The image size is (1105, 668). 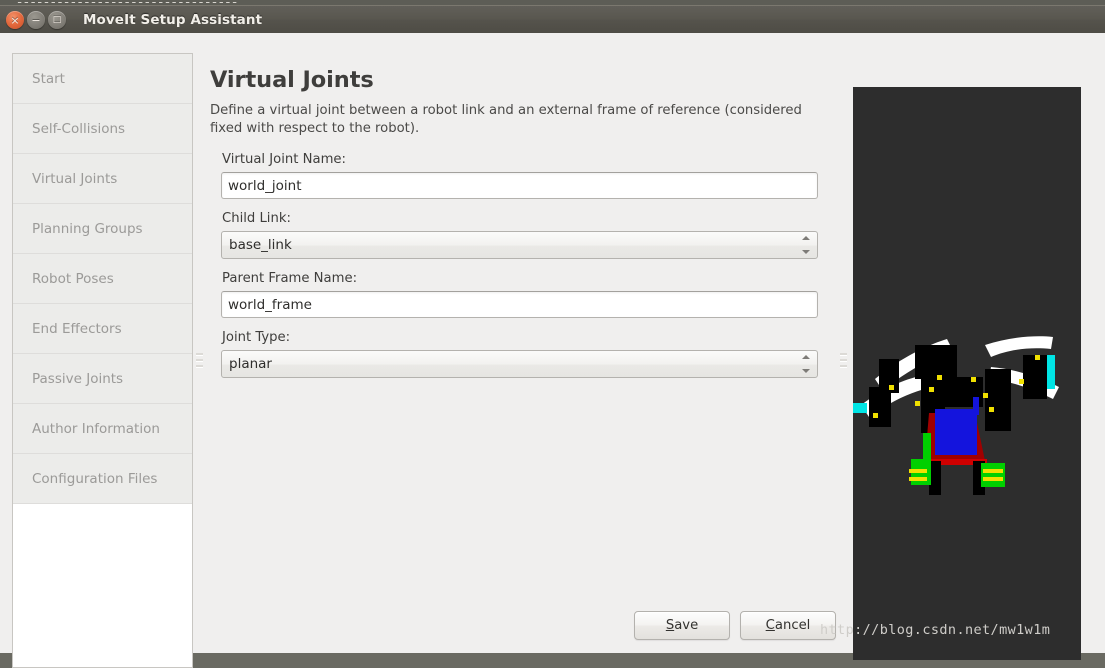 I want to click on close-button: ×, so click(x=15, y=20).